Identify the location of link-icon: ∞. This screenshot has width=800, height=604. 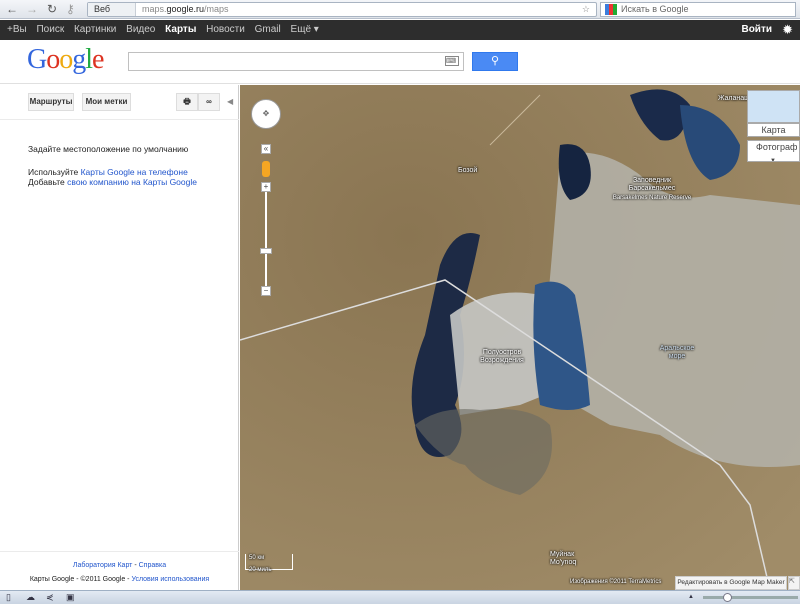
(209, 102).